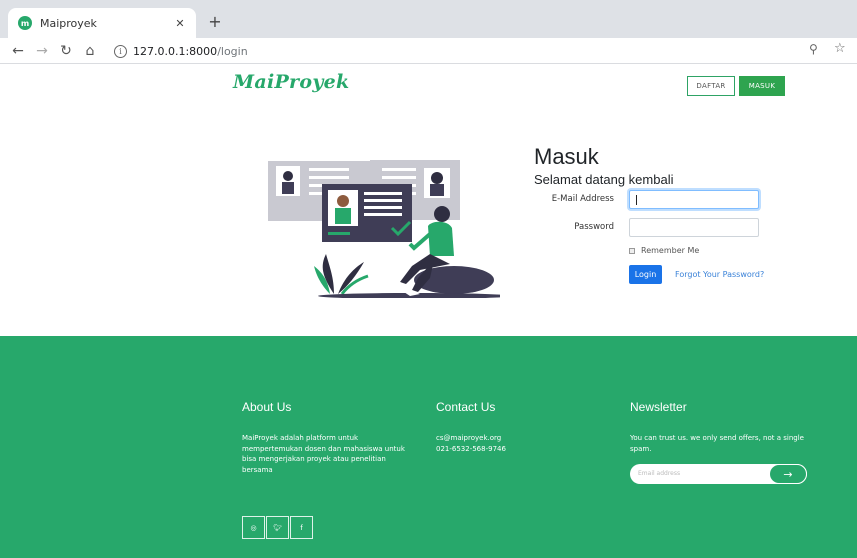  Describe the element at coordinates (496, 438) in the screenshot. I see `contact-email: cs@maiproyek.org` at that location.